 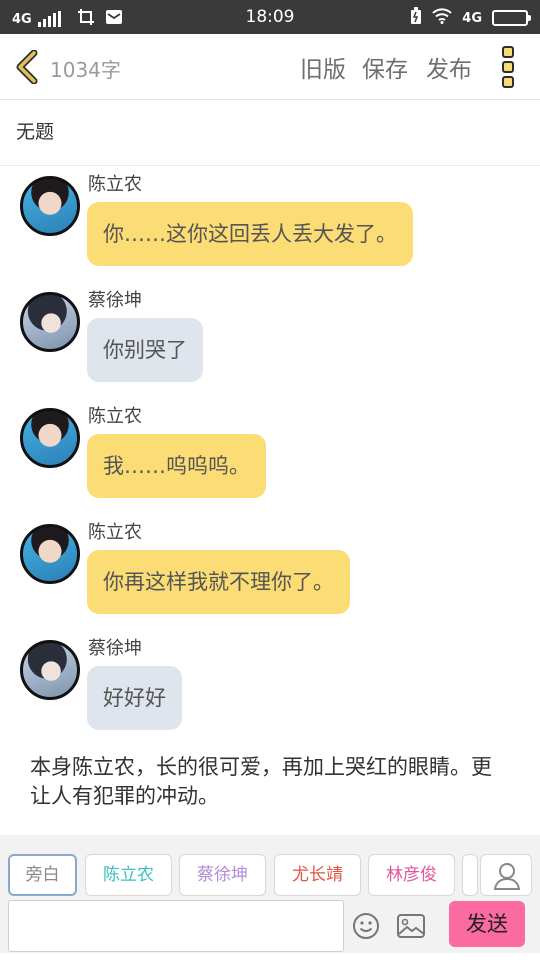 I want to click on document-title: 无题, so click(x=35, y=130).